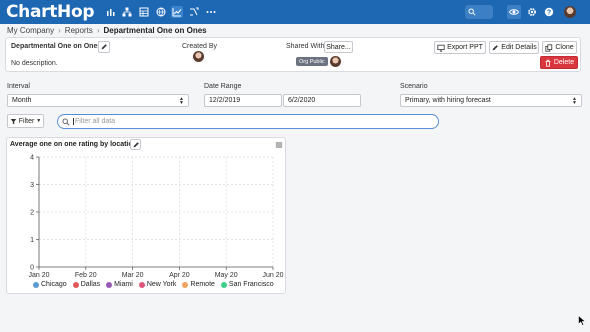  What do you see at coordinates (18, 86) in the screenshot?
I see `interval-label: Interval` at bounding box center [18, 86].